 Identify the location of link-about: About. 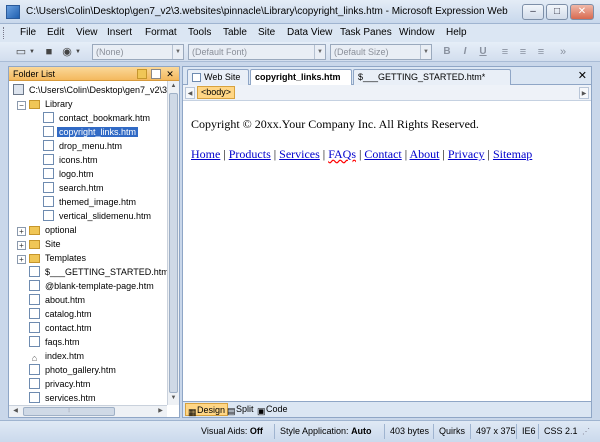
(424, 154).